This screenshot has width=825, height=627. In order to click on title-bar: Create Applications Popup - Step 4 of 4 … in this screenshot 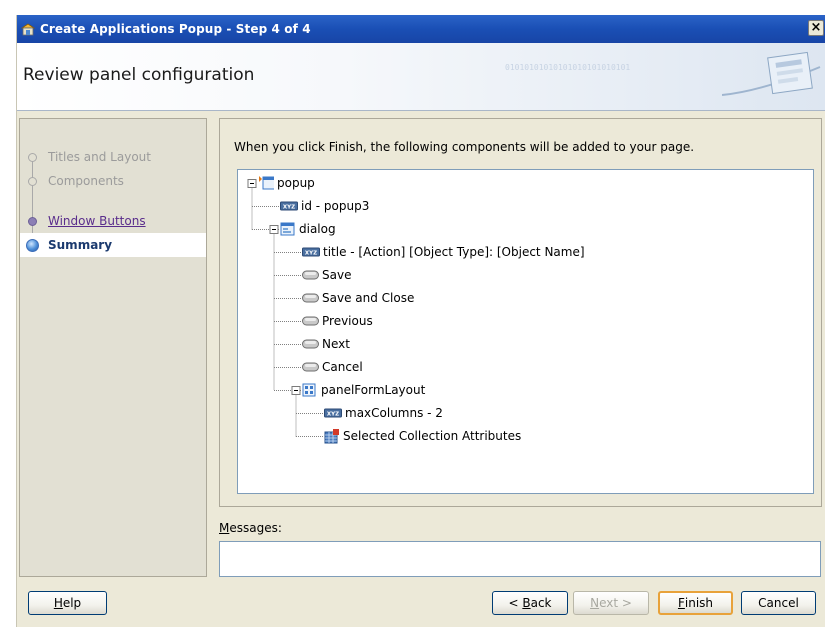, I will do `click(421, 29)`.